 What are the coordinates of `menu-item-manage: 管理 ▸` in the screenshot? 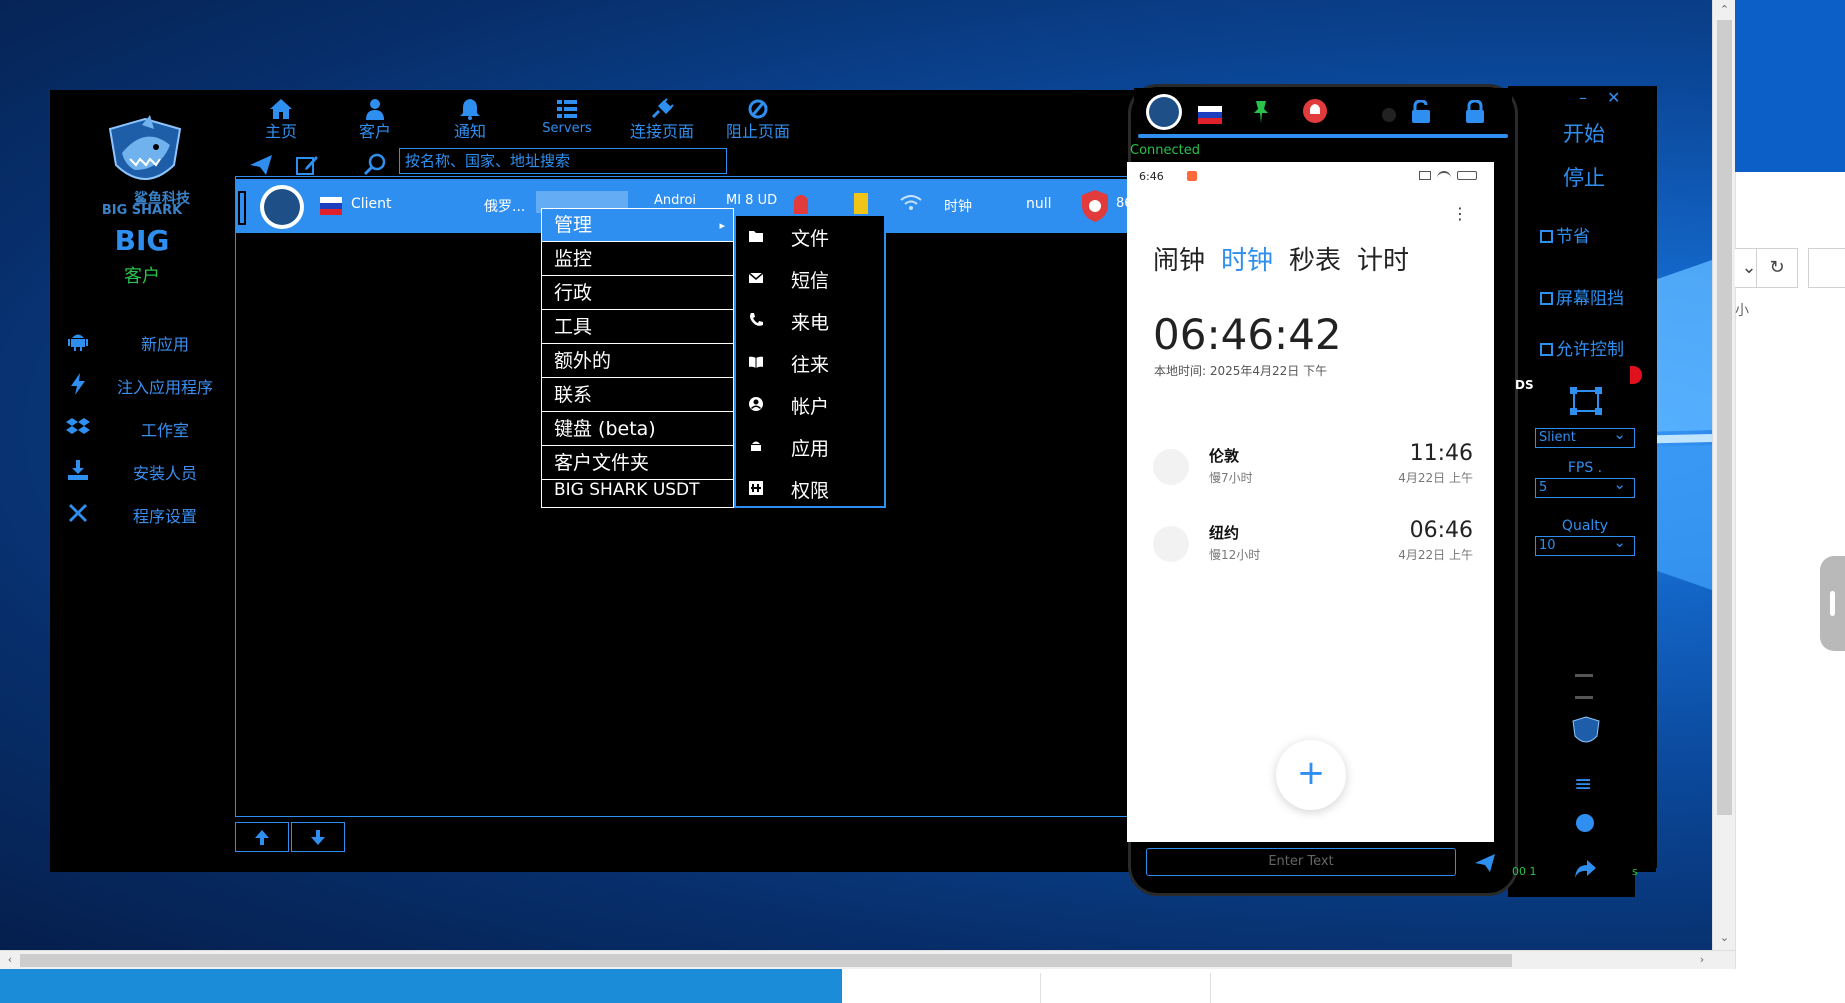 It's located at (637, 225).